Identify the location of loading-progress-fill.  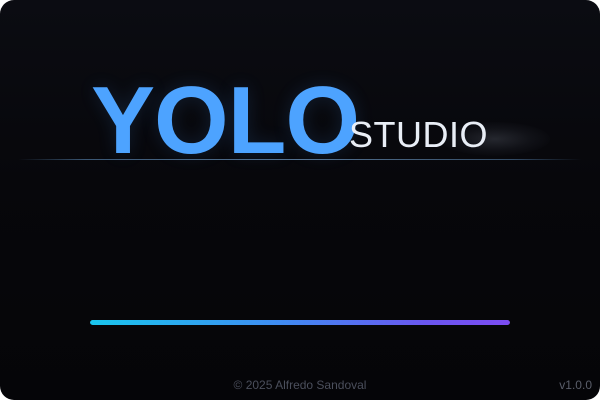
(300, 322).